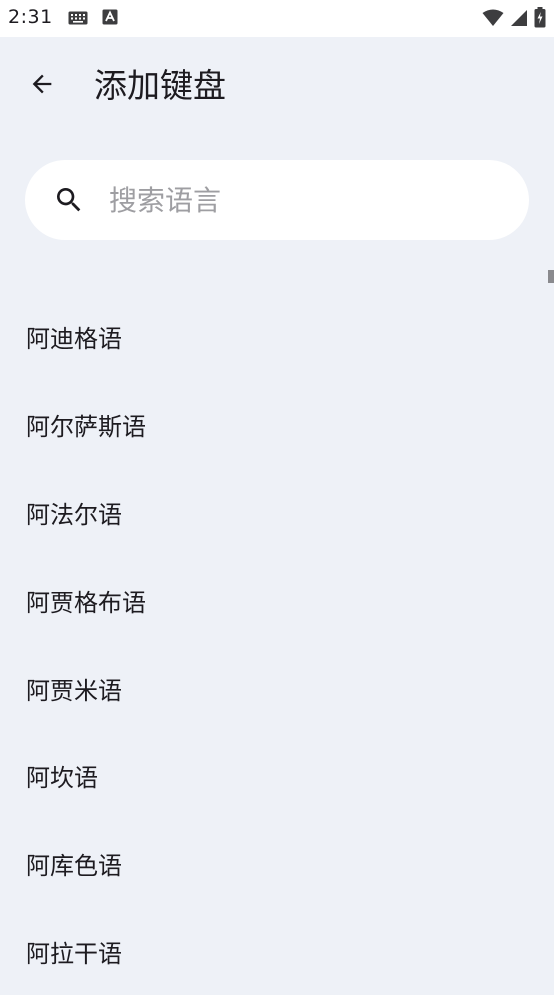 The image size is (554, 995). I want to click on list-item: 阿迪格语, so click(277, 337).